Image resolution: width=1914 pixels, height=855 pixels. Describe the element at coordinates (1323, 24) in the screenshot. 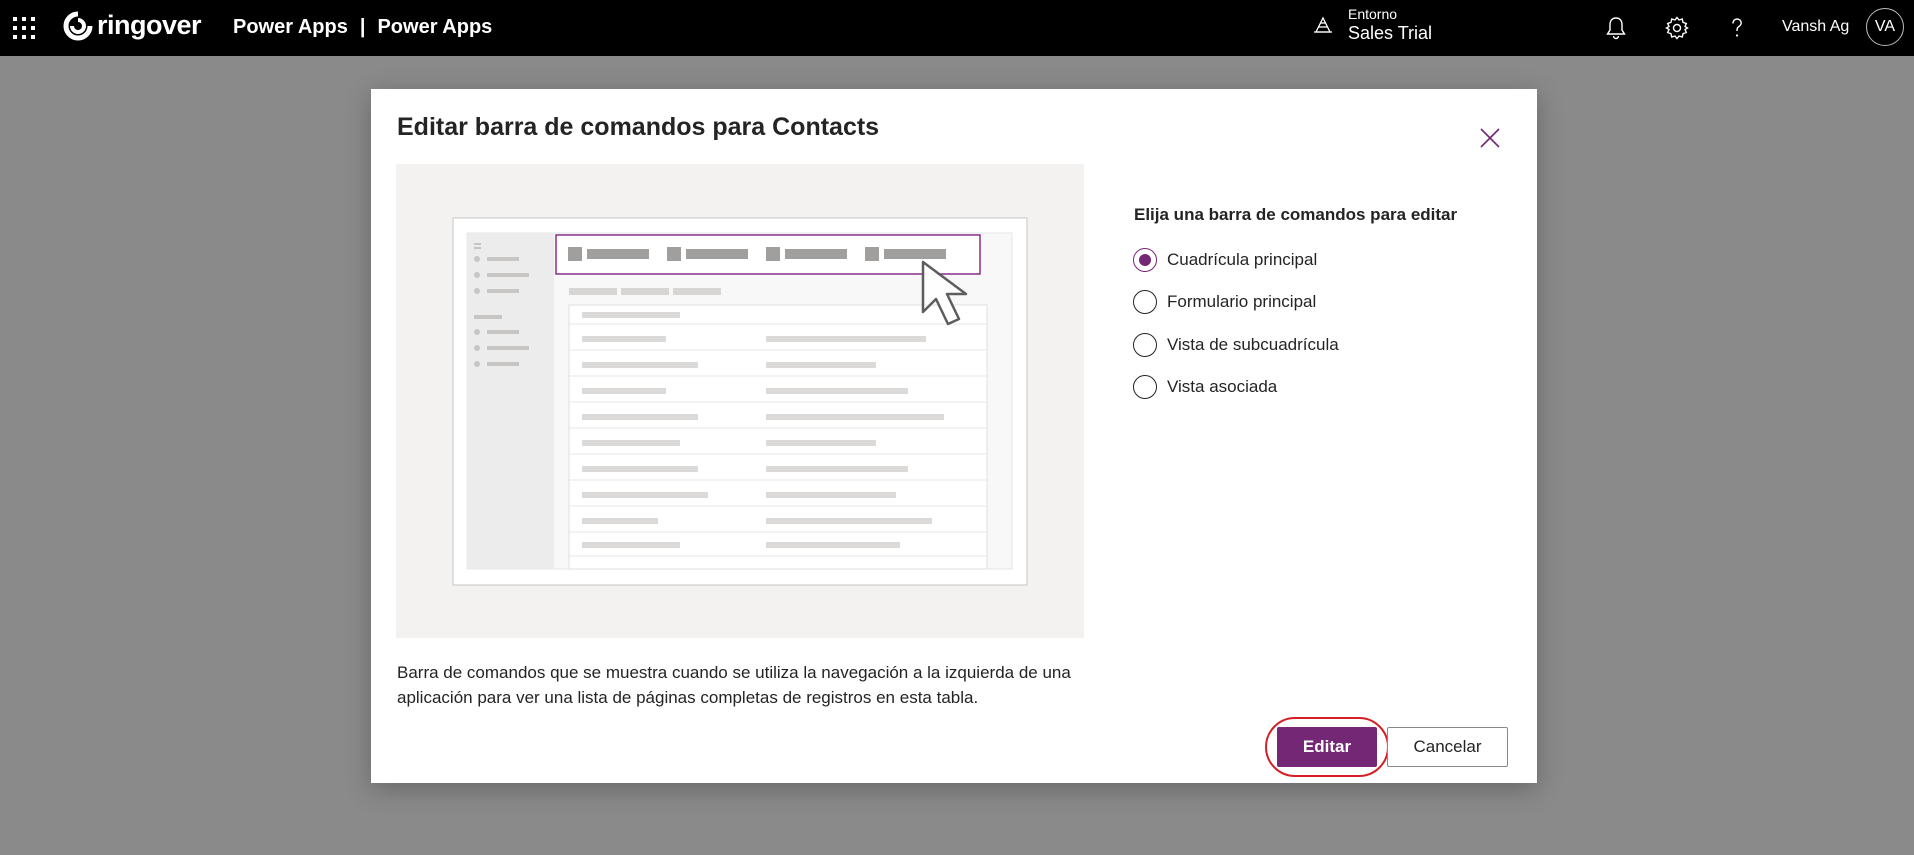

I see `environment-icon` at that location.